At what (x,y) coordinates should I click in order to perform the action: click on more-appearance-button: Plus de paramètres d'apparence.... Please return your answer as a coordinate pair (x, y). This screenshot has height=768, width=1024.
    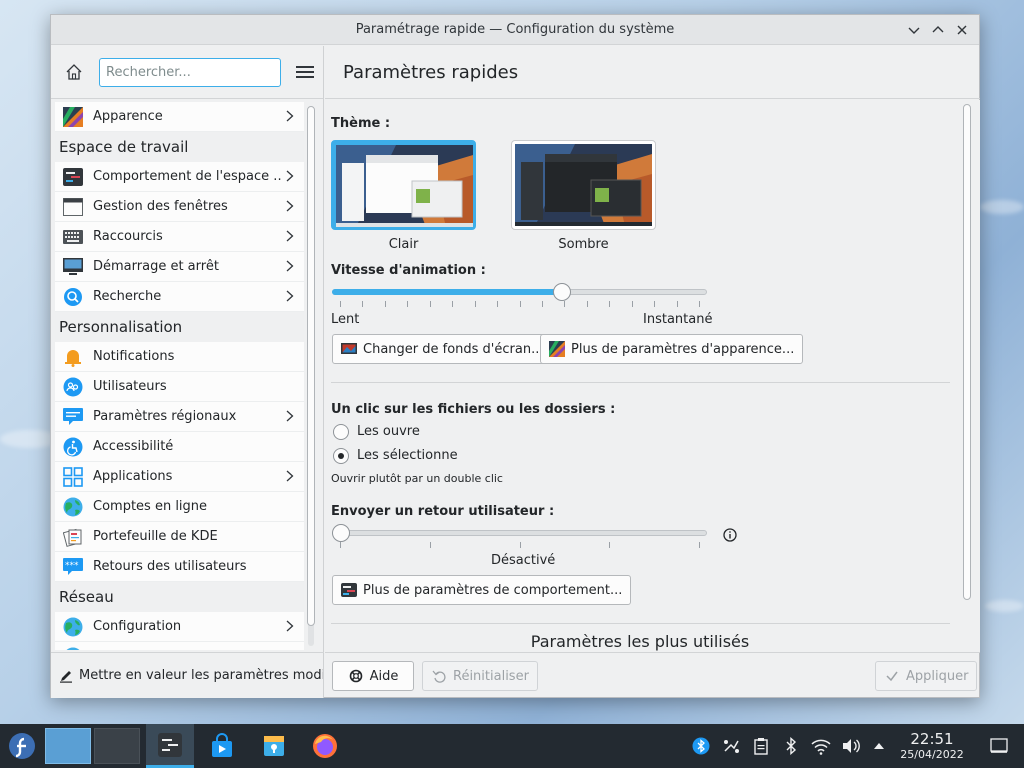
    Looking at the image, I should click on (672, 349).